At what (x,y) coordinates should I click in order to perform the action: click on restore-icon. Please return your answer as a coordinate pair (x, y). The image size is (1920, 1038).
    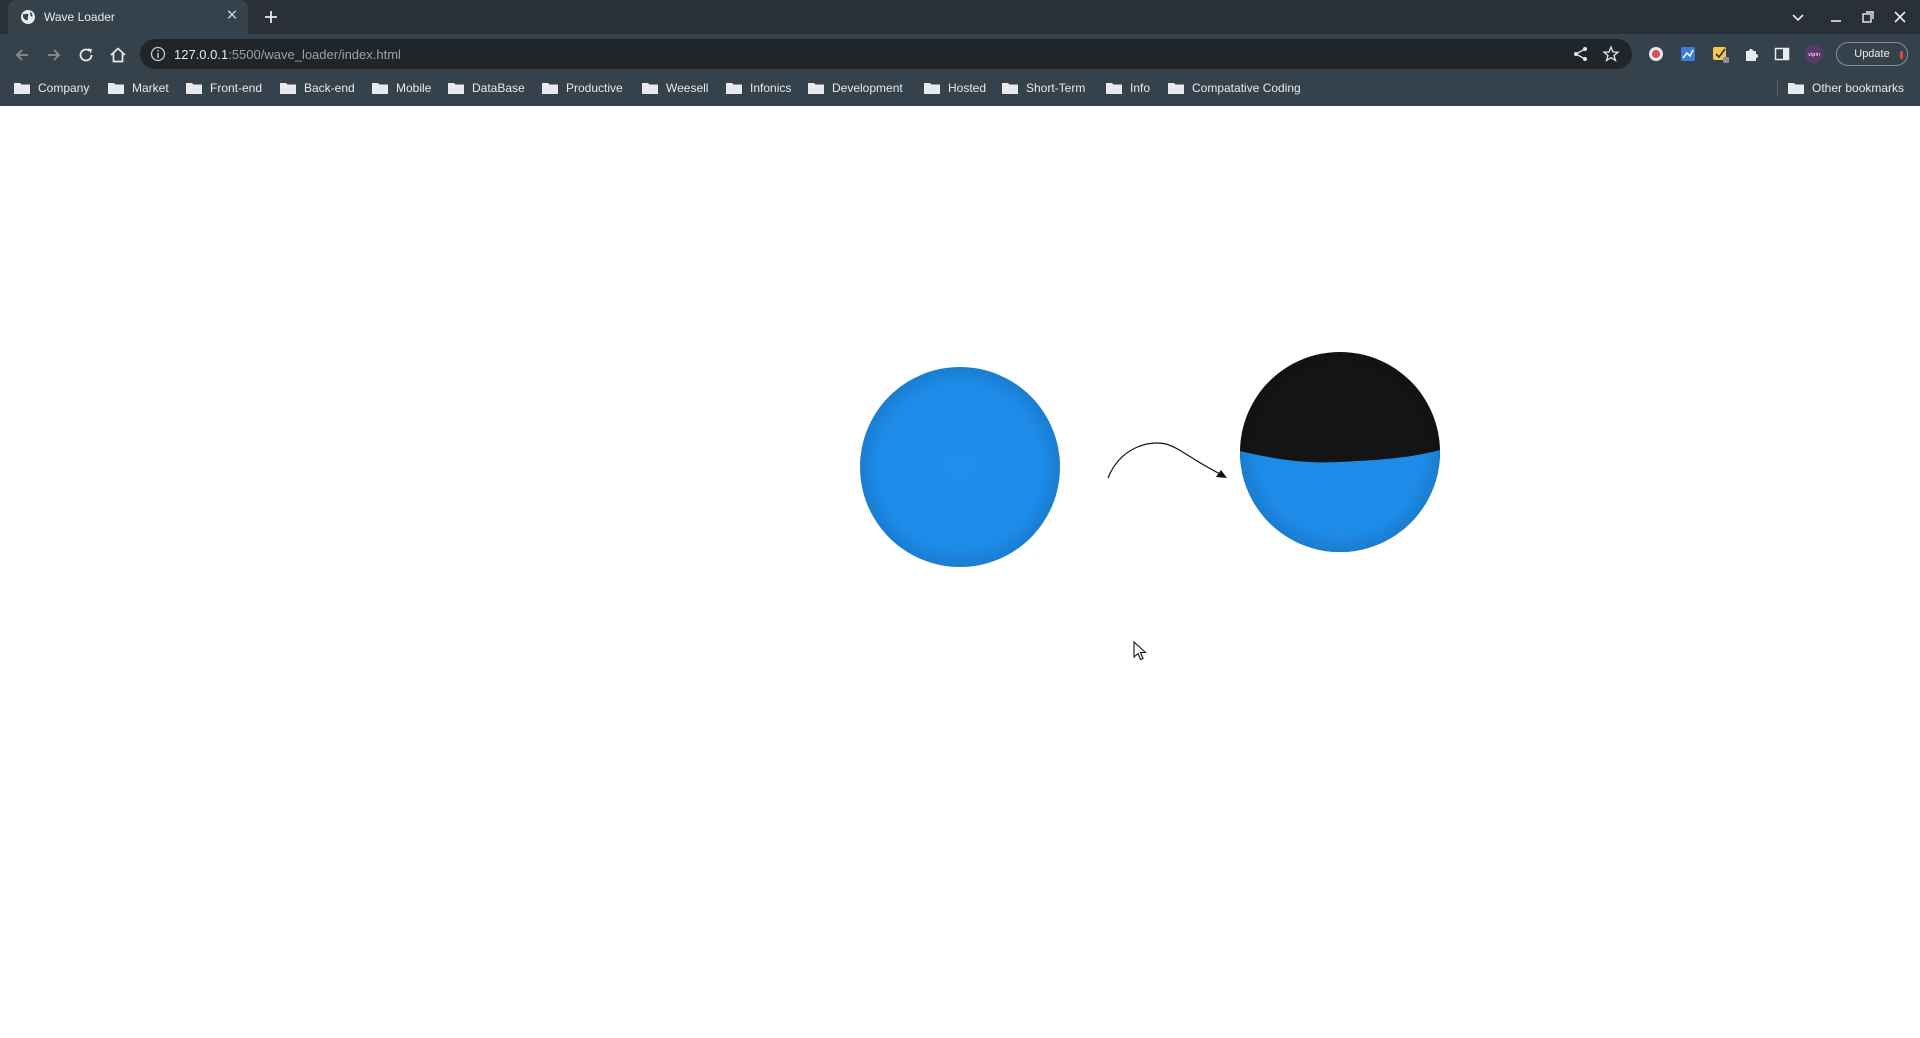
    Looking at the image, I should click on (1868, 17).